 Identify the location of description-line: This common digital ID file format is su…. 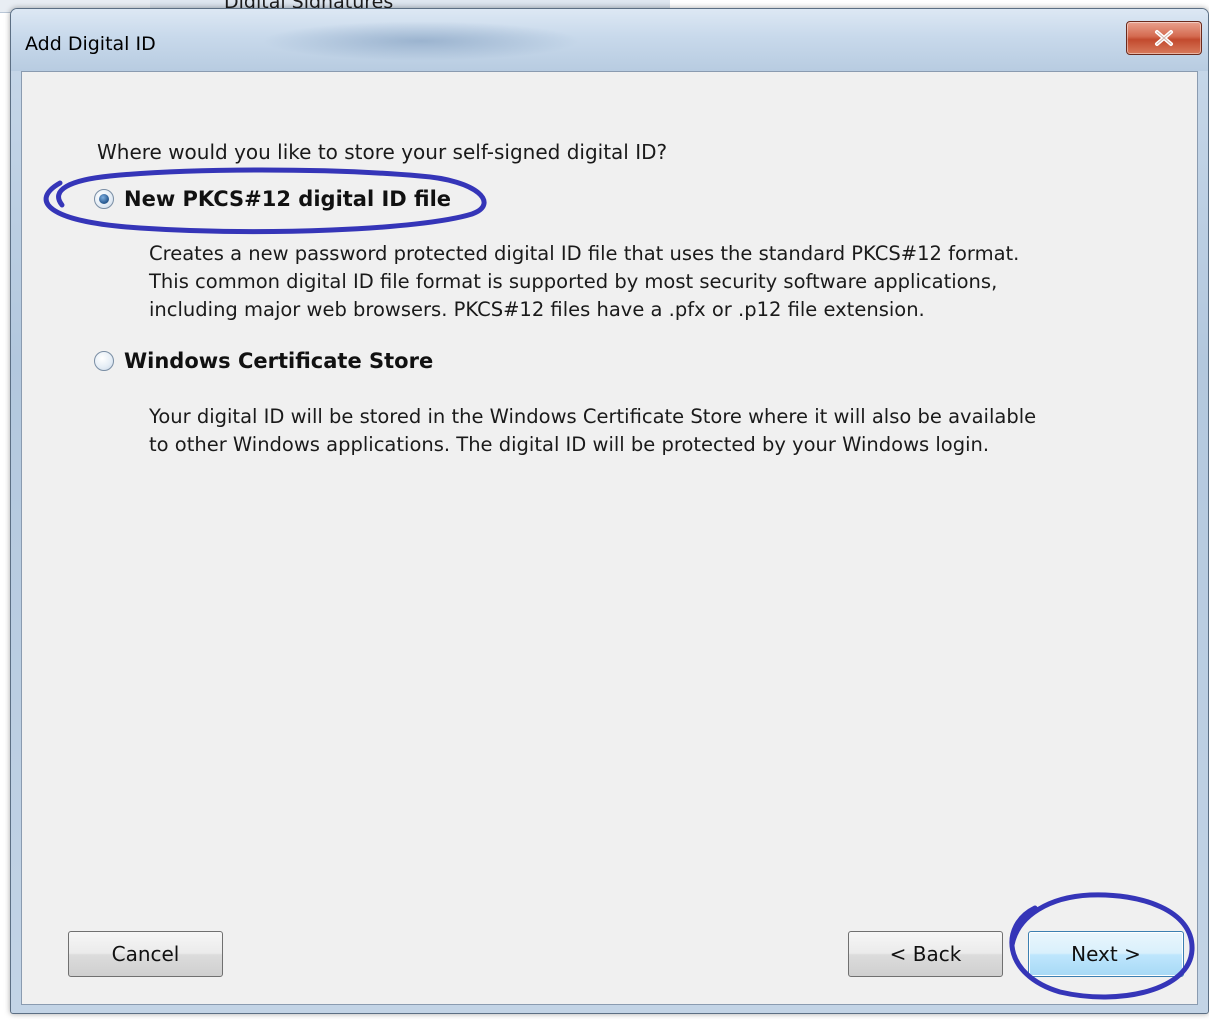
(573, 281).